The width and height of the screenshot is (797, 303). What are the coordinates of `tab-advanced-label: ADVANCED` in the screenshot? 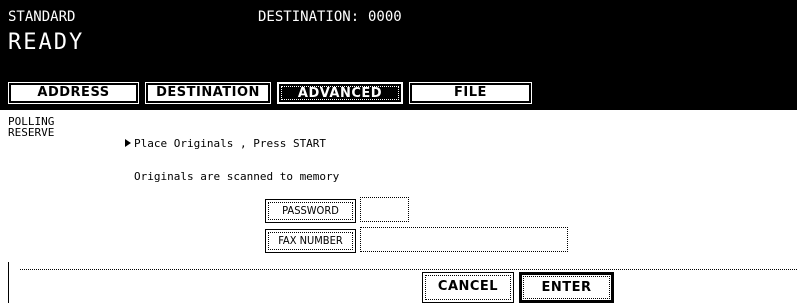 It's located at (340, 93).